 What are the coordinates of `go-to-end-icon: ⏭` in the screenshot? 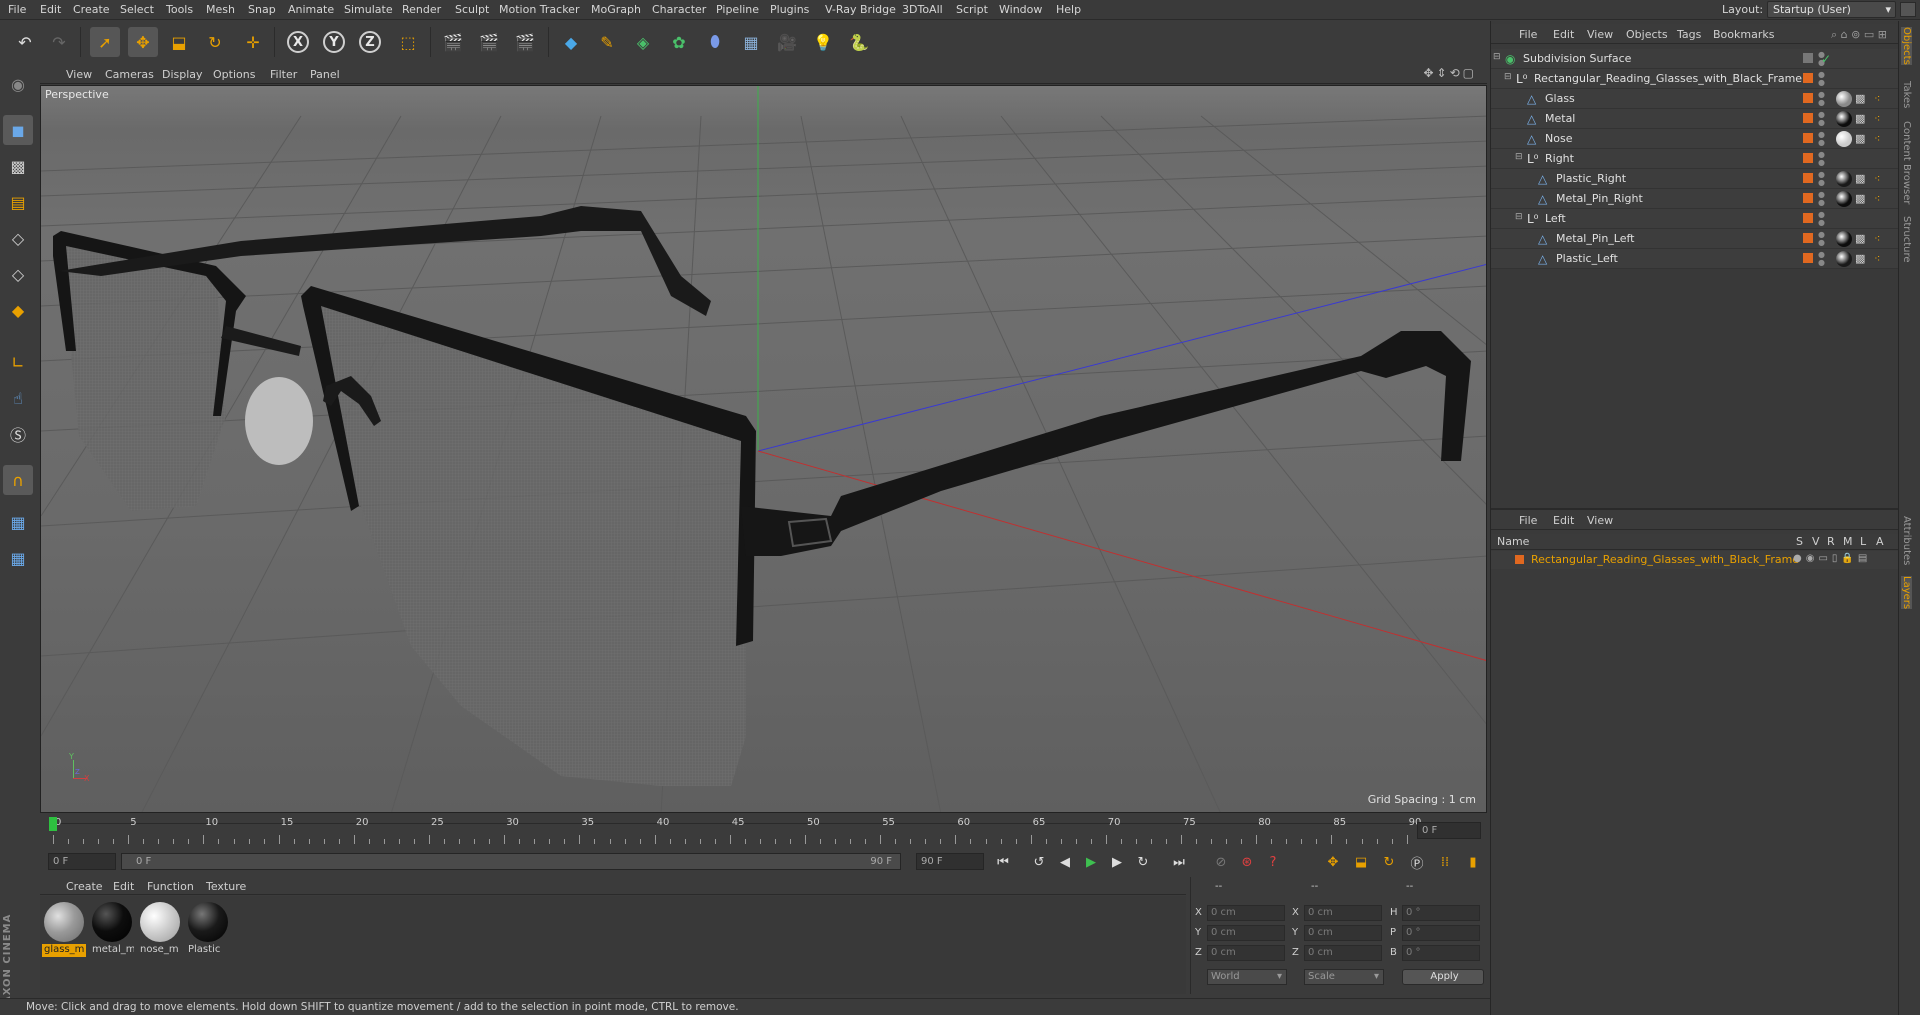 It's located at (1179, 862).